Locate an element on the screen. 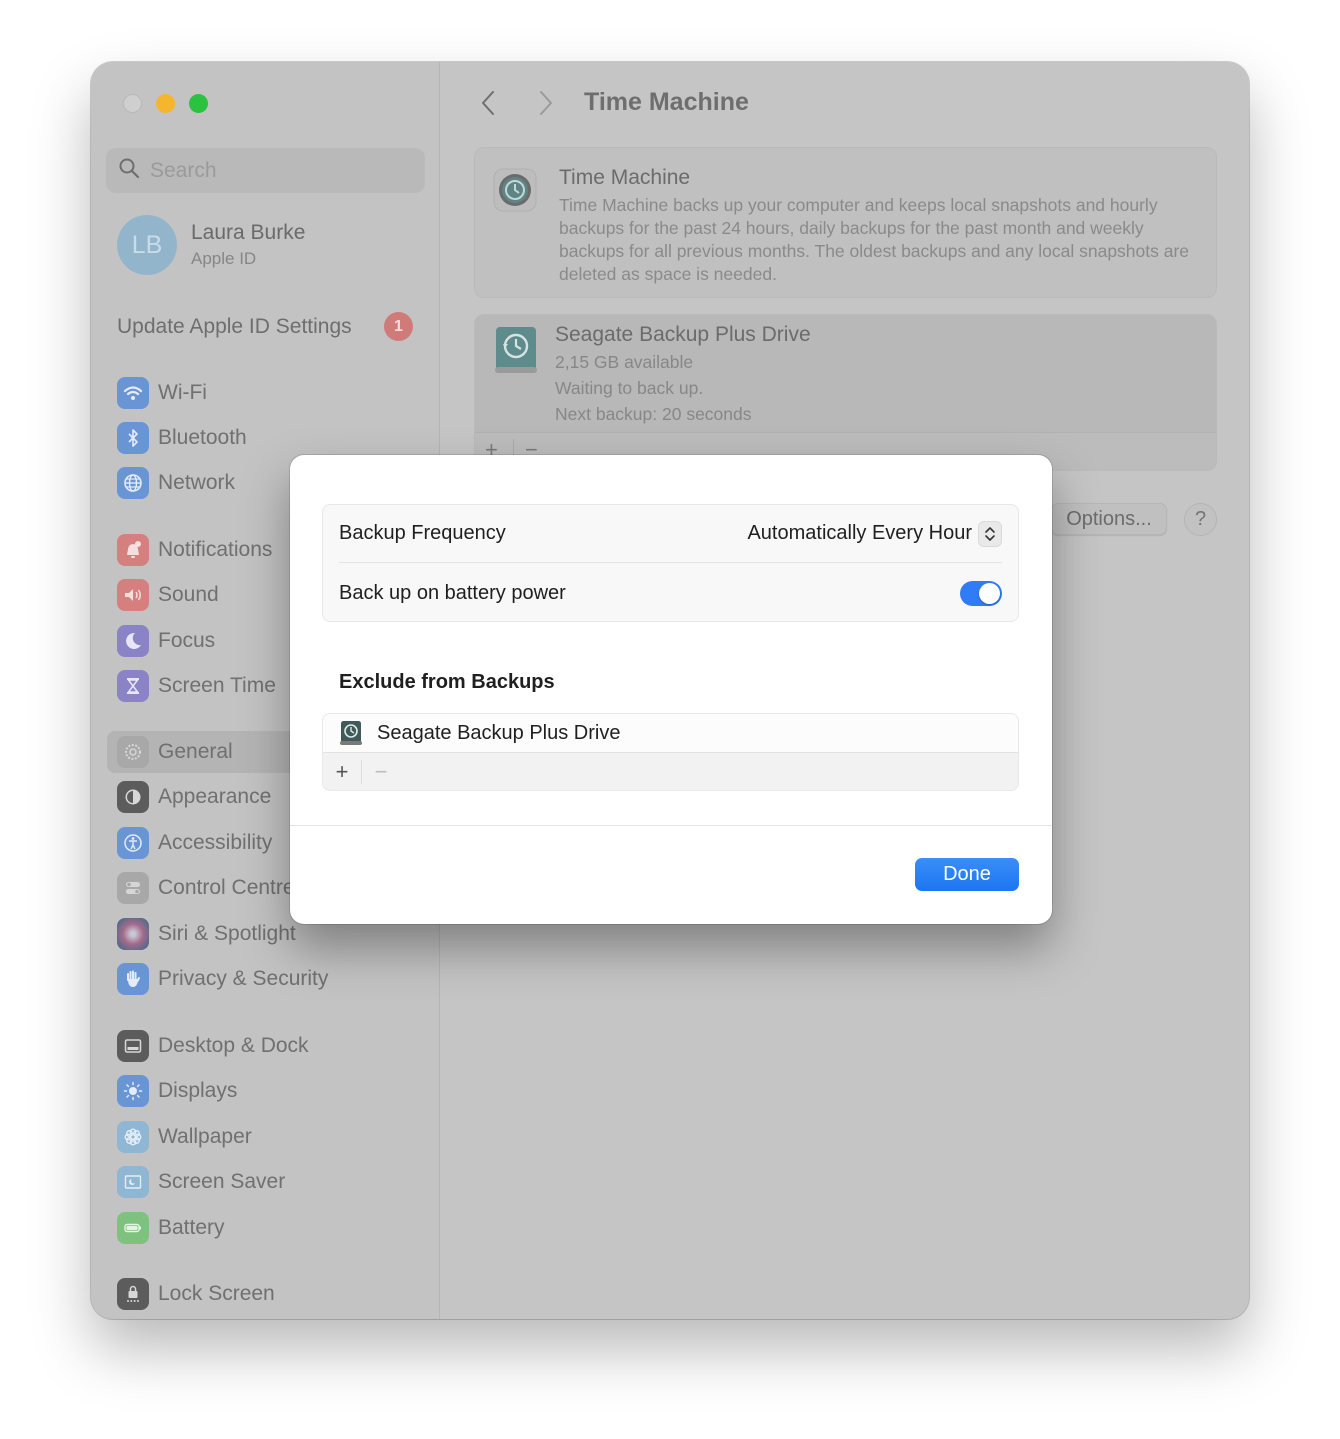  exclude-section-title: Exclude from Backups is located at coordinates (447, 682).